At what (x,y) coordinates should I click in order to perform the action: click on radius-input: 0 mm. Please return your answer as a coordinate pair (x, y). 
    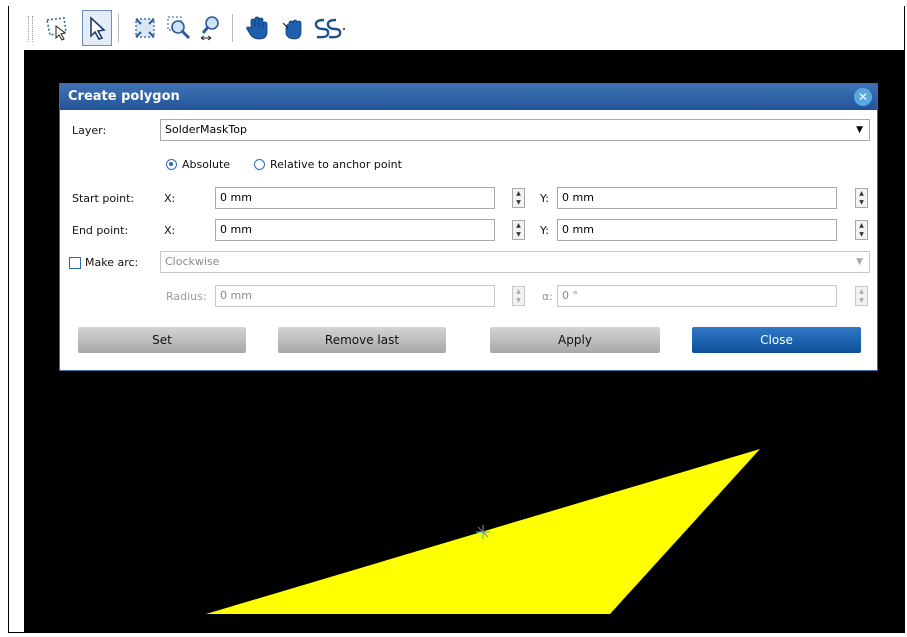
    Looking at the image, I should click on (355, 296).